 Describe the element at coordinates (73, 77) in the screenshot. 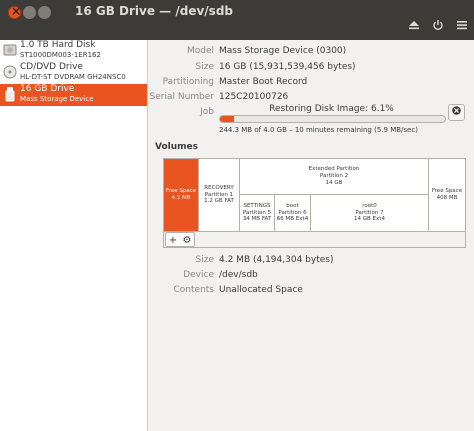

I see `device-subtitle: HL-DT-ST DVDRAM GH24NSC0` at that location.